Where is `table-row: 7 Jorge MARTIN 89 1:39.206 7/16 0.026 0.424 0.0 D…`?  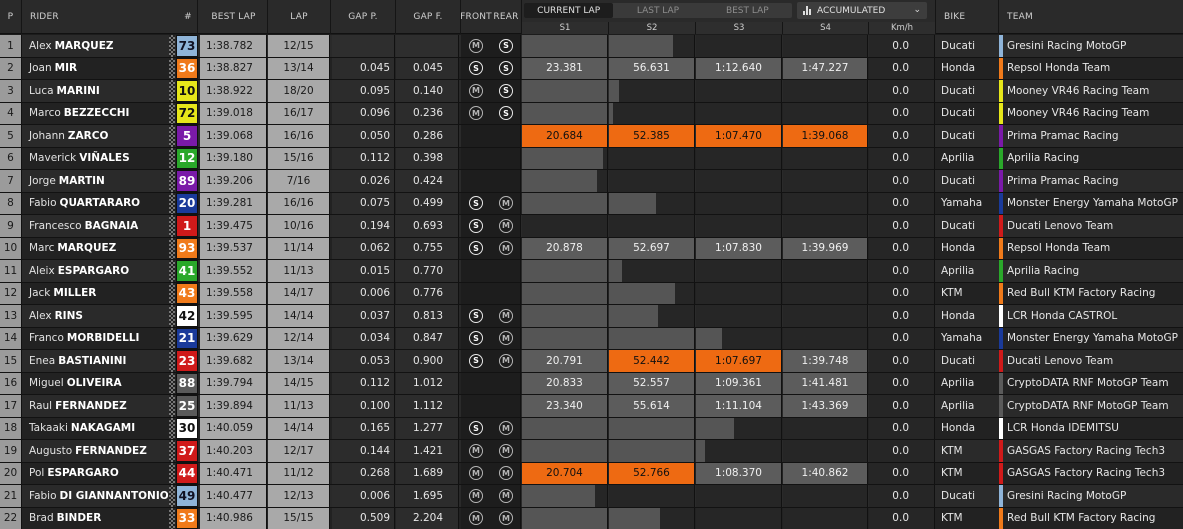
table-row: 7 Jorge MARTIN 89 1:39.206 7/16 0.026 0.424 0.0 D… is located at coordinates (591, 181).